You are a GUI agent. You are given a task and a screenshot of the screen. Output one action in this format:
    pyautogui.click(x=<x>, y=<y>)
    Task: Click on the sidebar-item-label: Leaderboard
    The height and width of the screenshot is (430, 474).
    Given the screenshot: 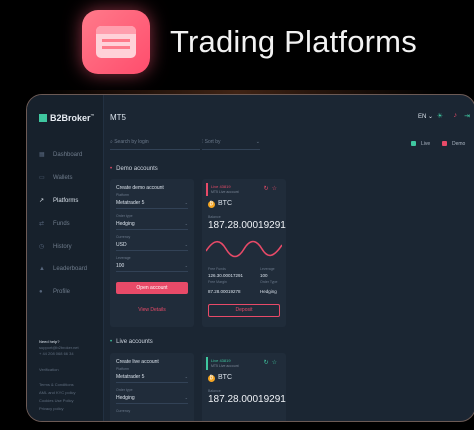 What is the action you would take?
    pyautogui.click(x=70, y=269)
    